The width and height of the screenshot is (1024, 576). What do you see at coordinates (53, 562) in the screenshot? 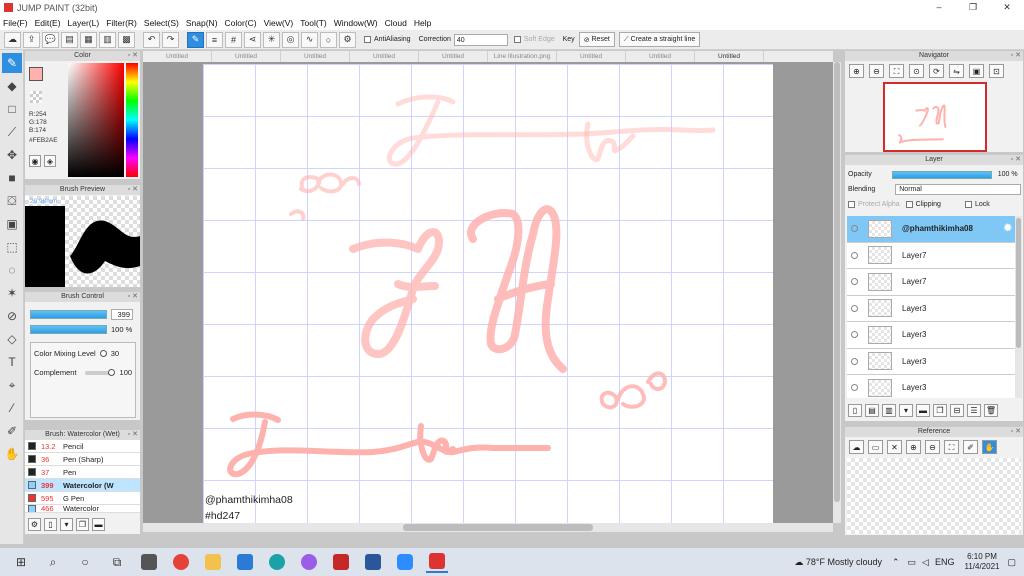
I see `search-icon: ⌕` at bounding box center [53, 562].